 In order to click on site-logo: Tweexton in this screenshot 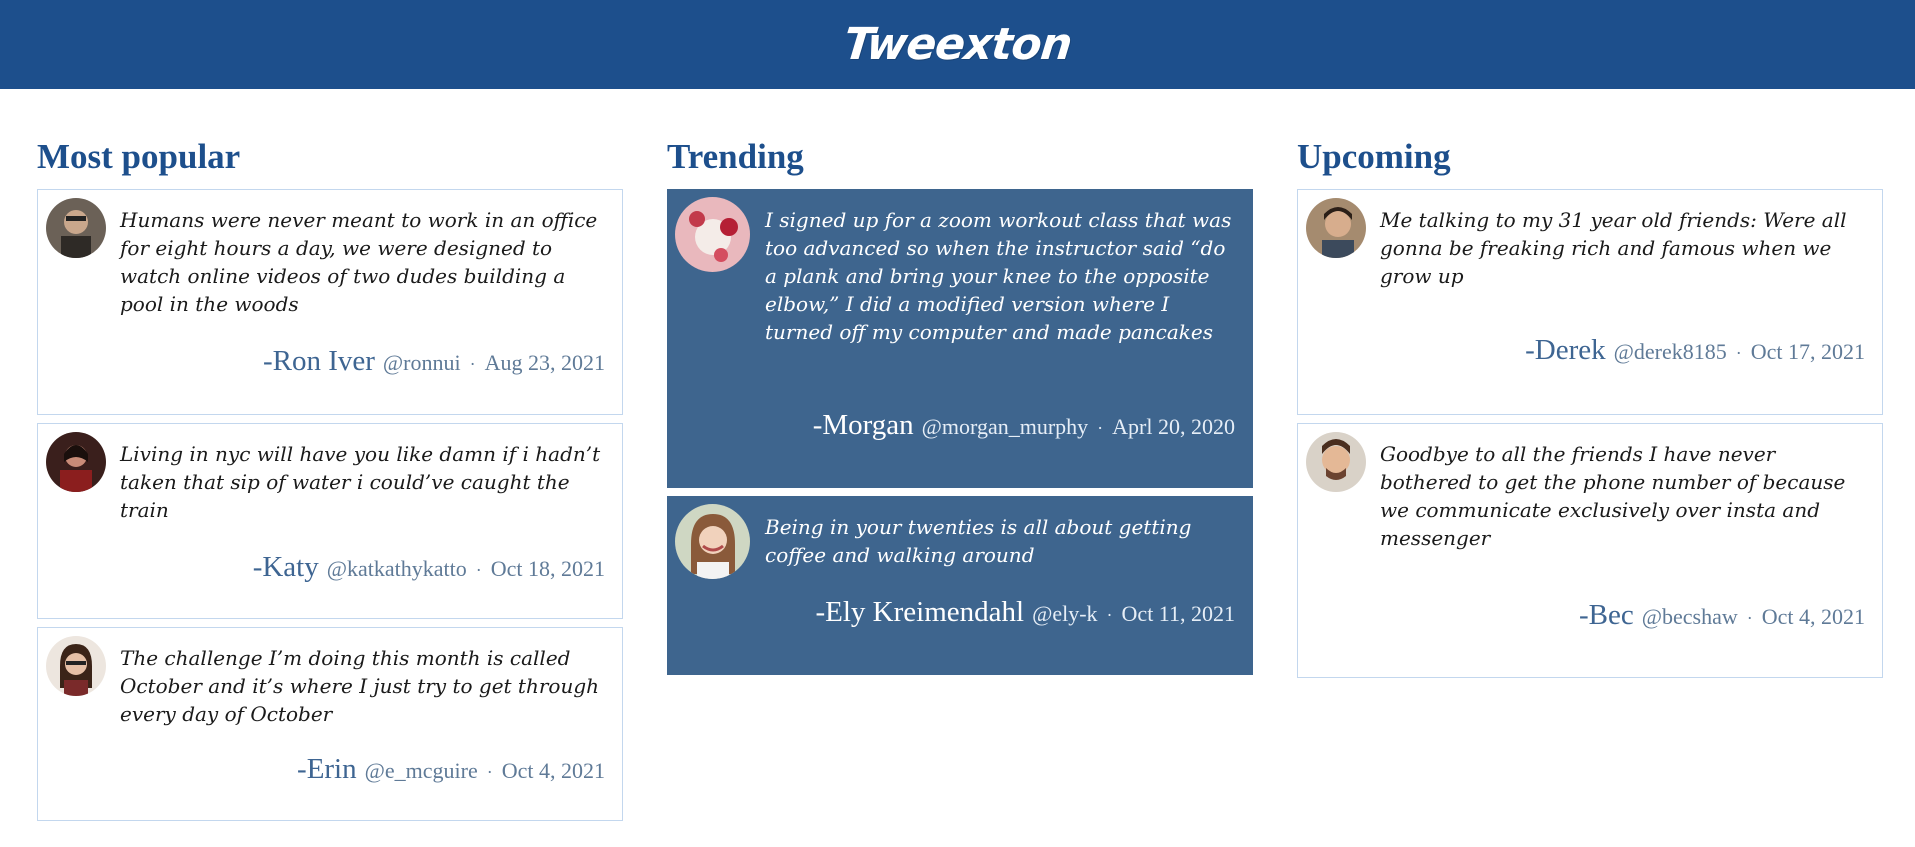, I will do `click(957, 44)`.